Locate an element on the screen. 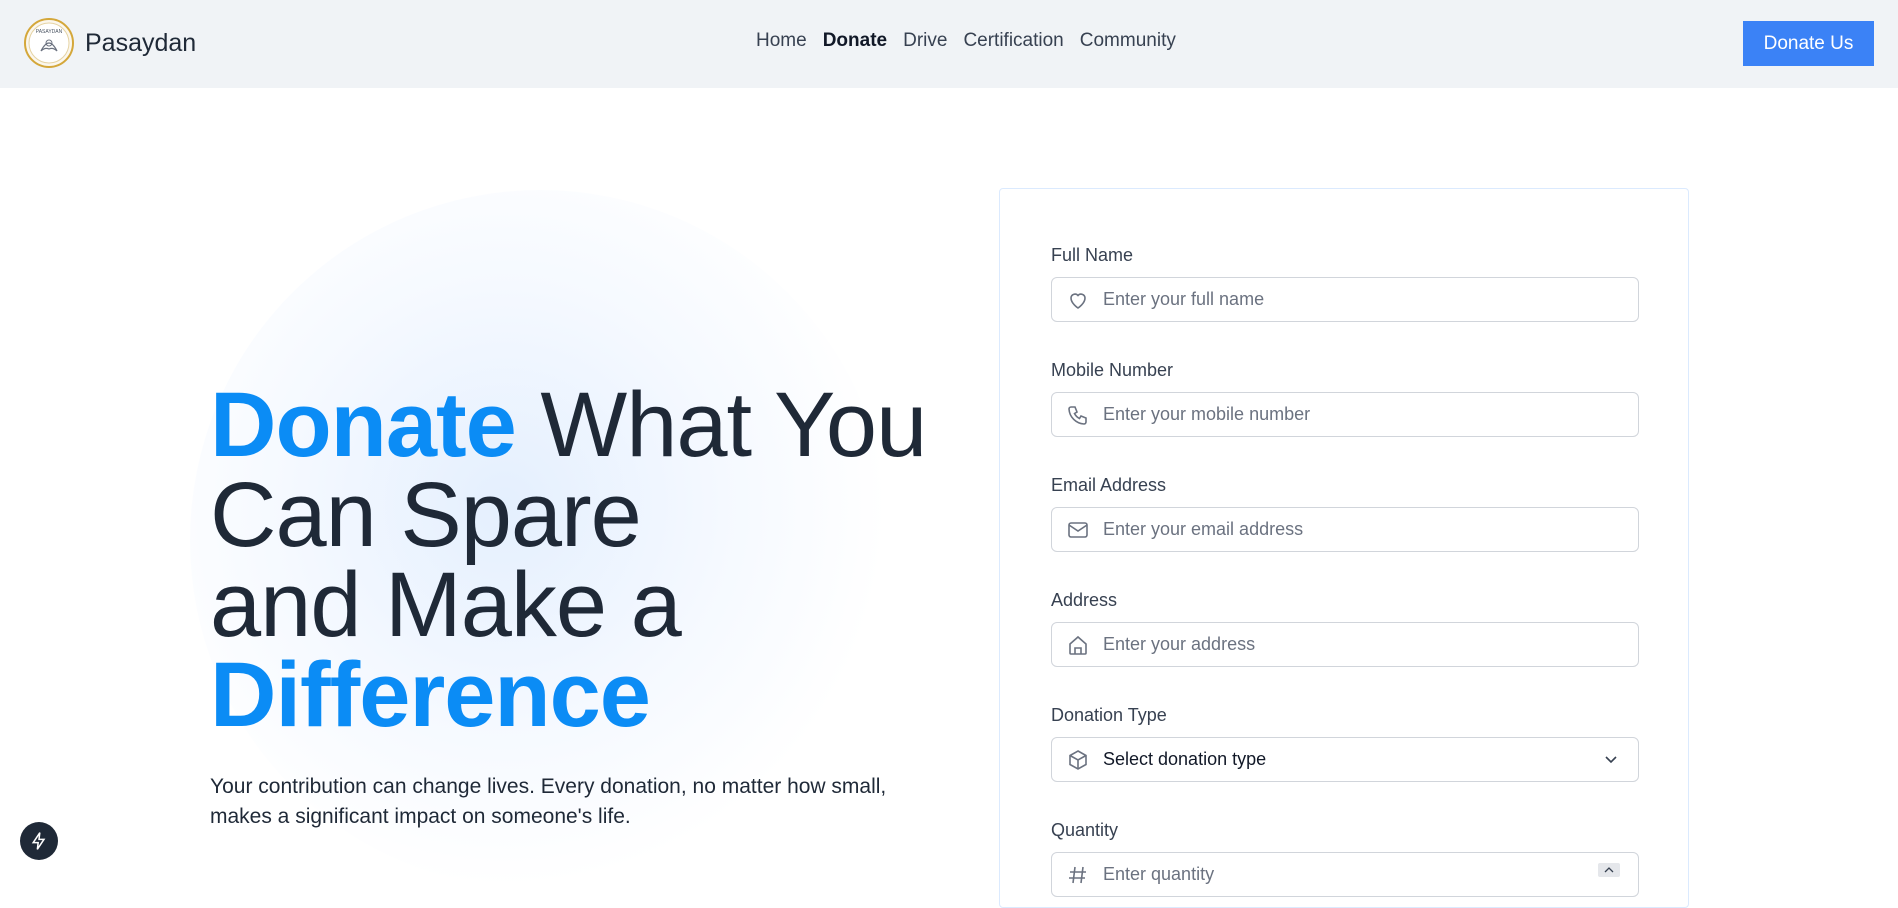 The width and height of the screenshot is (1898, 908). nav-drive: Drive is located at coordinates (925, 41).